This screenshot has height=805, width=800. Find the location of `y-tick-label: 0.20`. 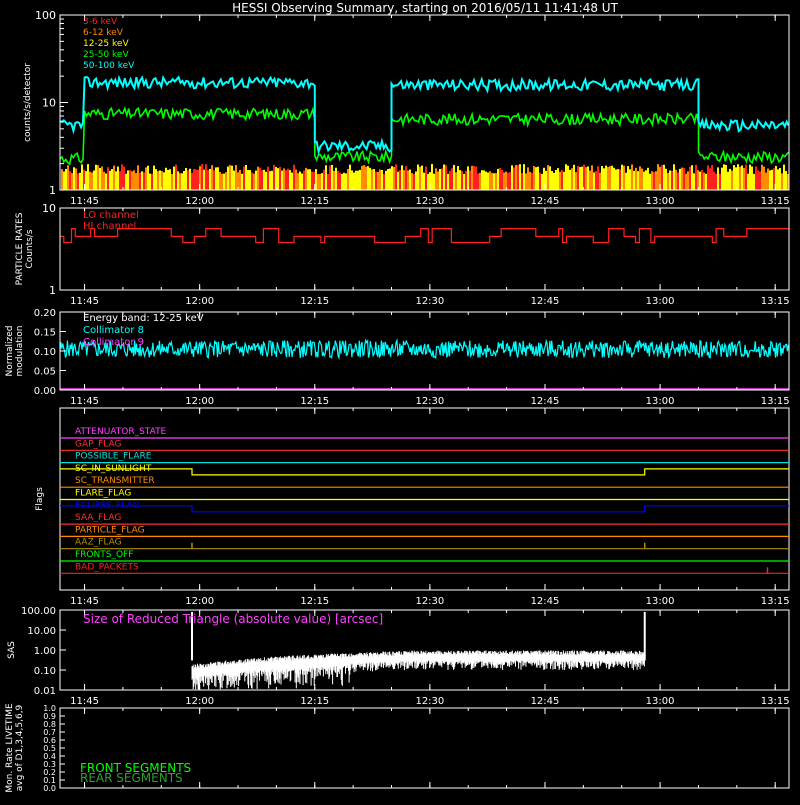

y-tick-label: 0.20 is located at coordinates (45, 313).